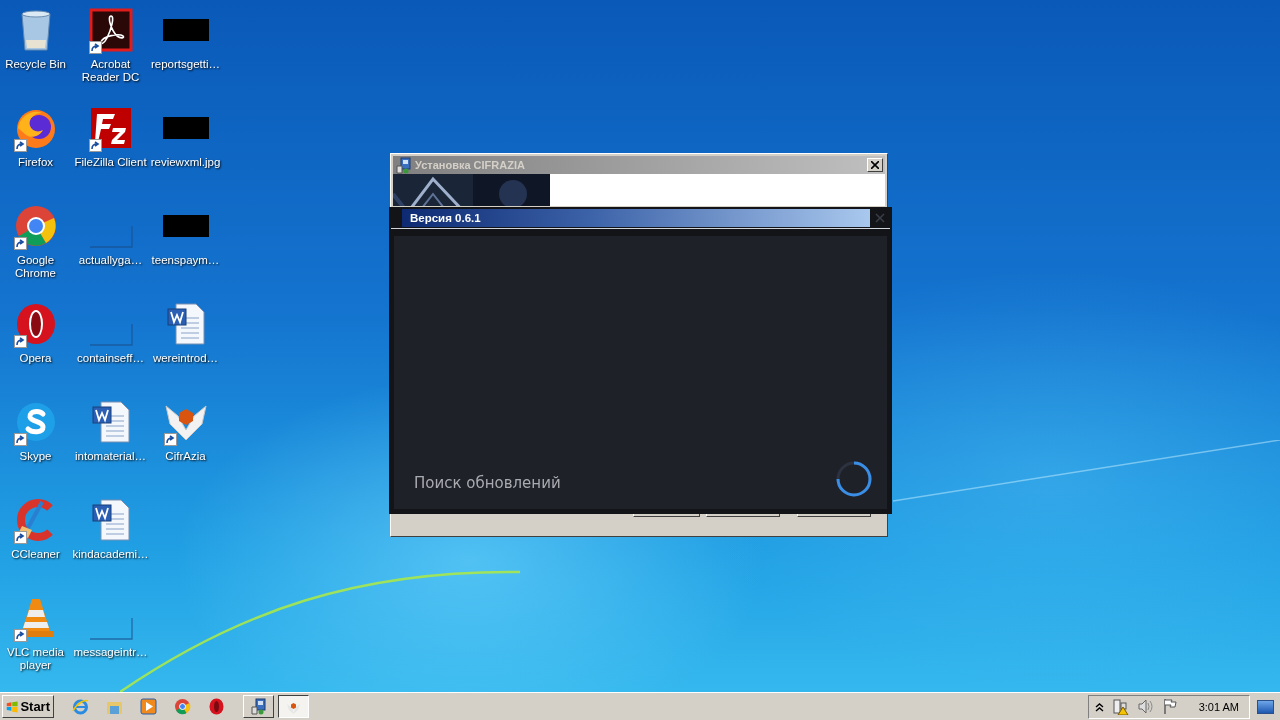 This screenshot has height=720, width=1280. I want to click on tray-button, so click(1099, 706).